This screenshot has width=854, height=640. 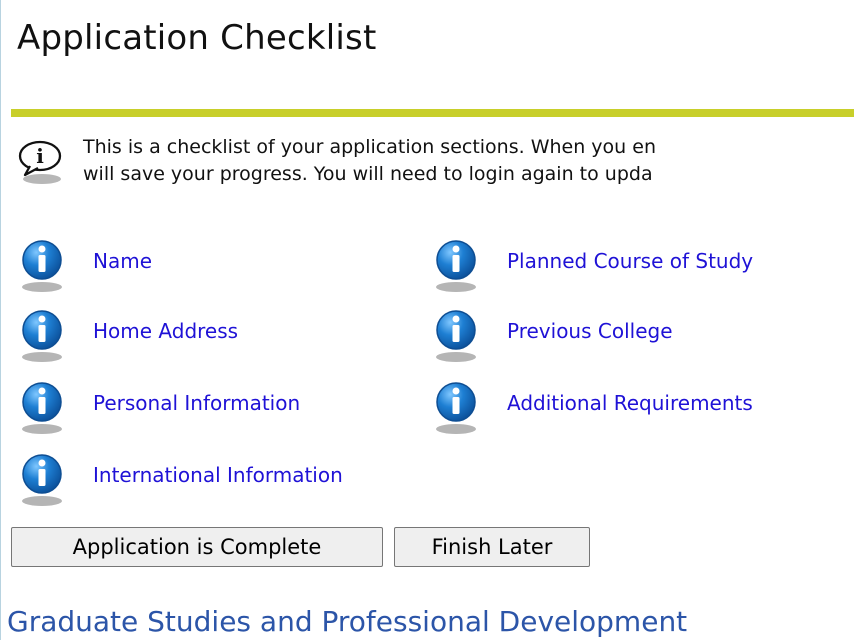 What do you see at coordinates (196, 403) in the screenshot?
I see `checklist-link-personal-information: Personal Information` at bounding box center [196, 403].